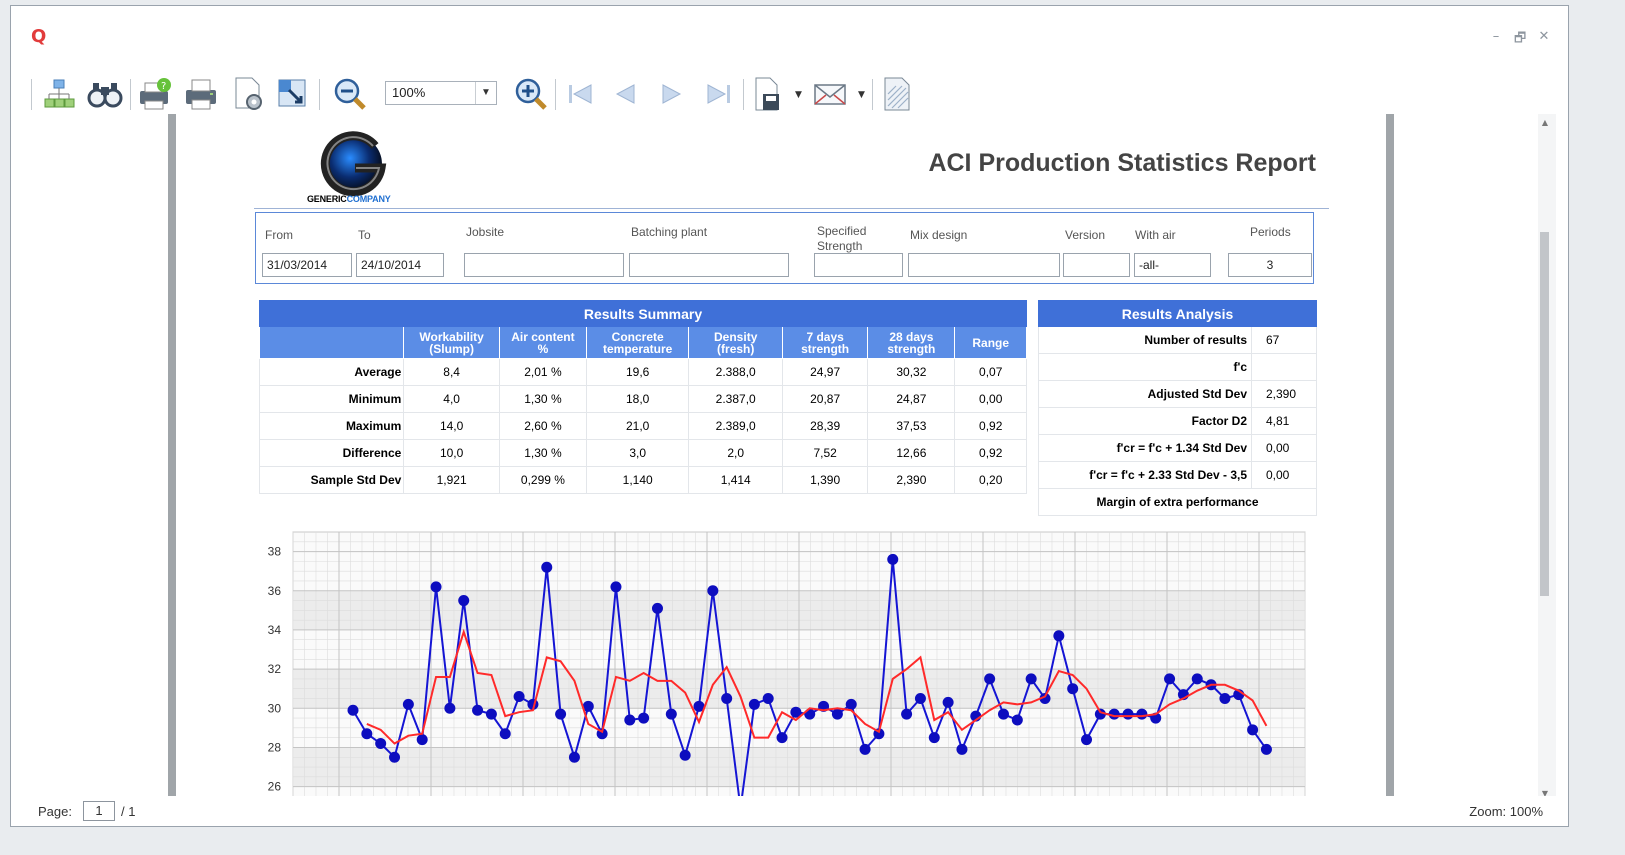  What do you see at coordinates (990, 342) in the screenshot?
I see `summary-header: Range` at bounding box center [990, 342].